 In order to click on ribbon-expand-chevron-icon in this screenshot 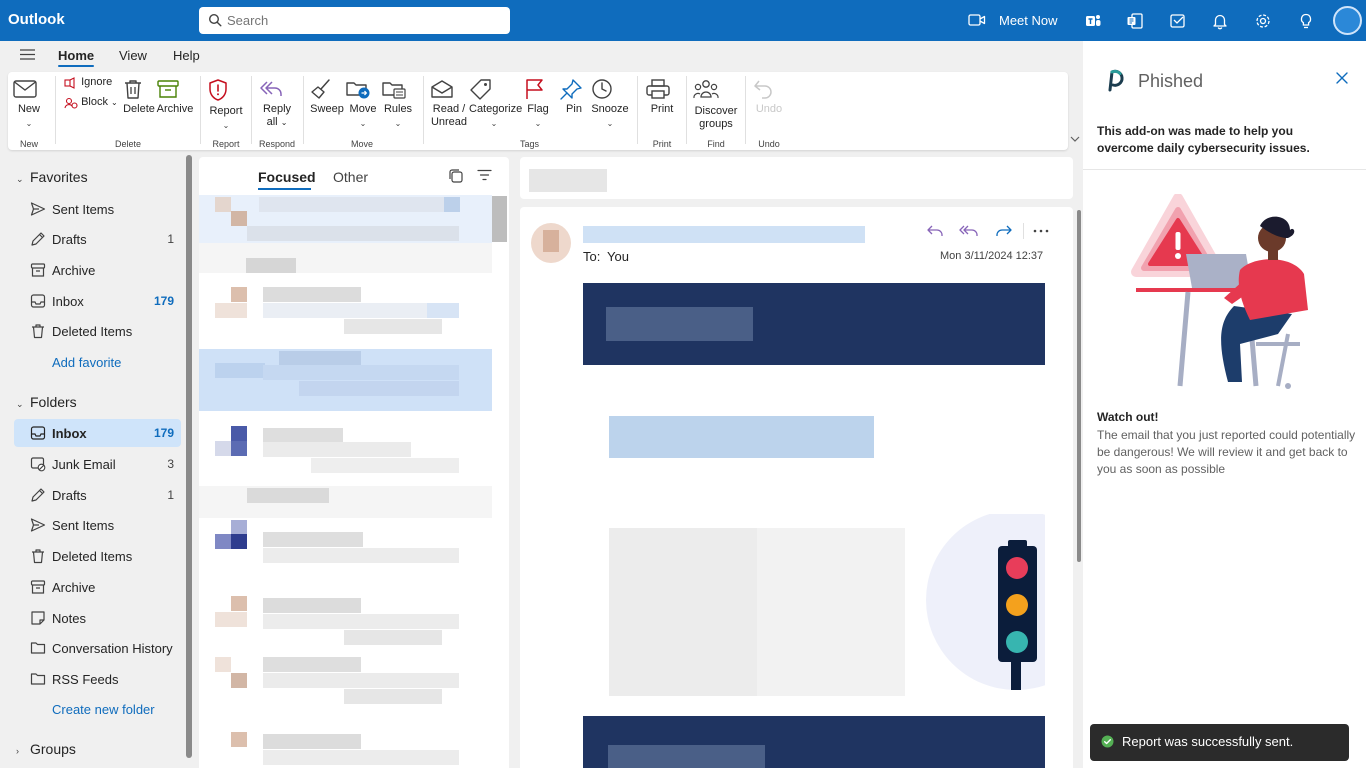, I will do `click(1075, 139)`.